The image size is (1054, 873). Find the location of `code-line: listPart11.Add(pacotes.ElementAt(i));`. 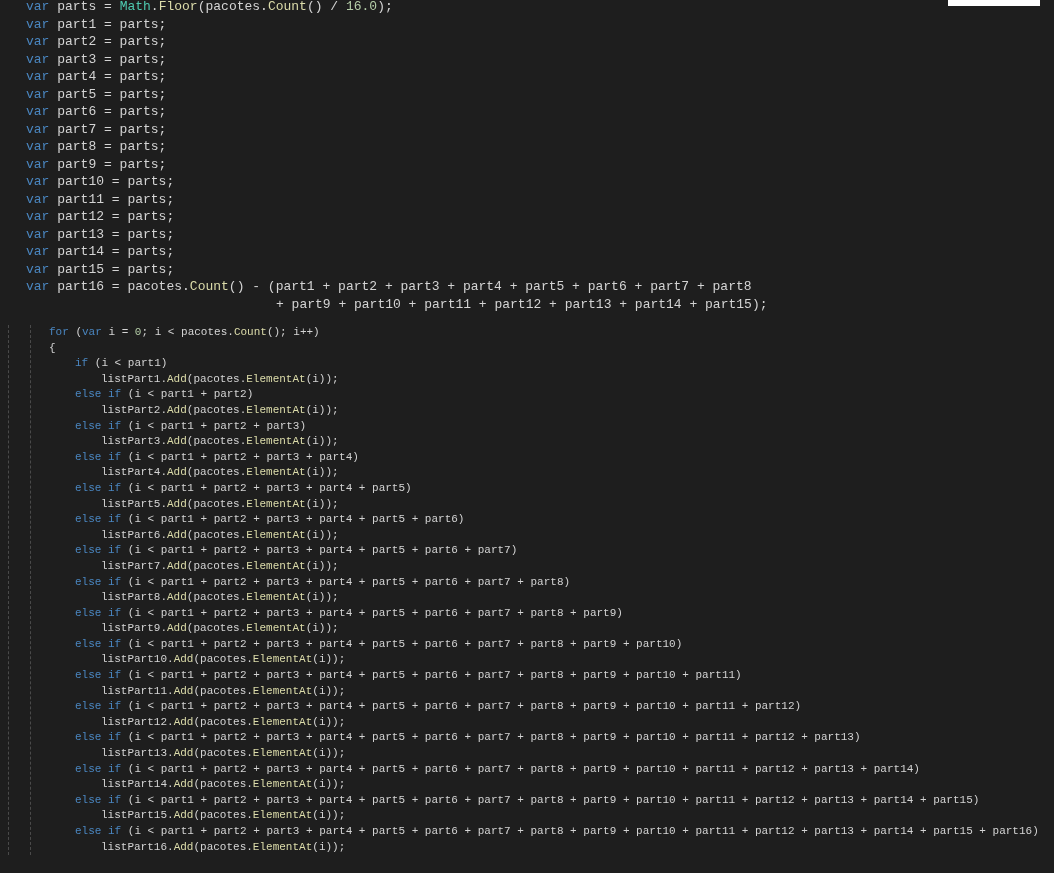

code-line: listPart11.Add(pacotes.ElementAt(i)); is located at coordinates (223, 691).